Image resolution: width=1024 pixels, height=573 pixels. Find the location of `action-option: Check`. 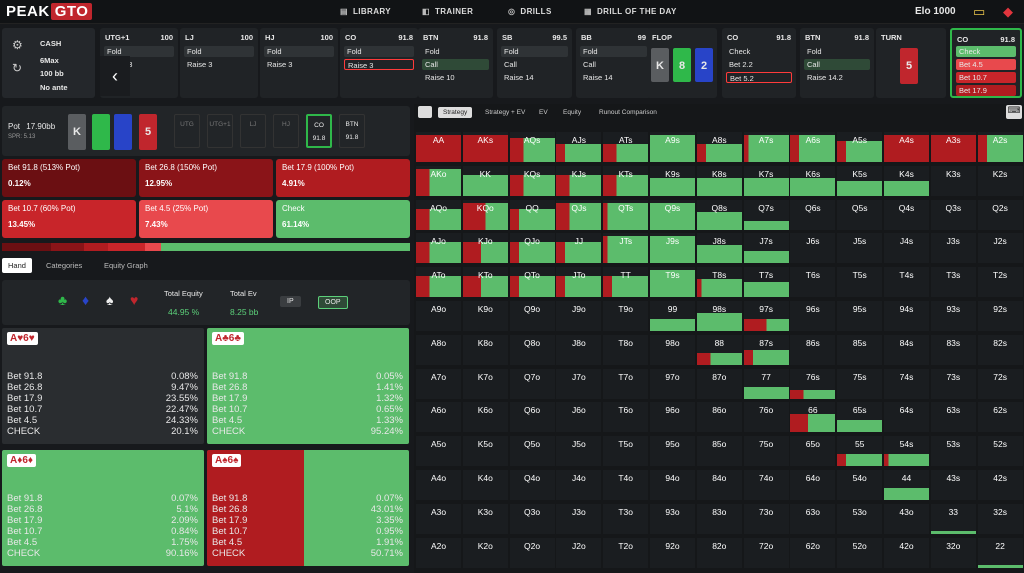

action-option: Check is located at coordinates (759, 51).